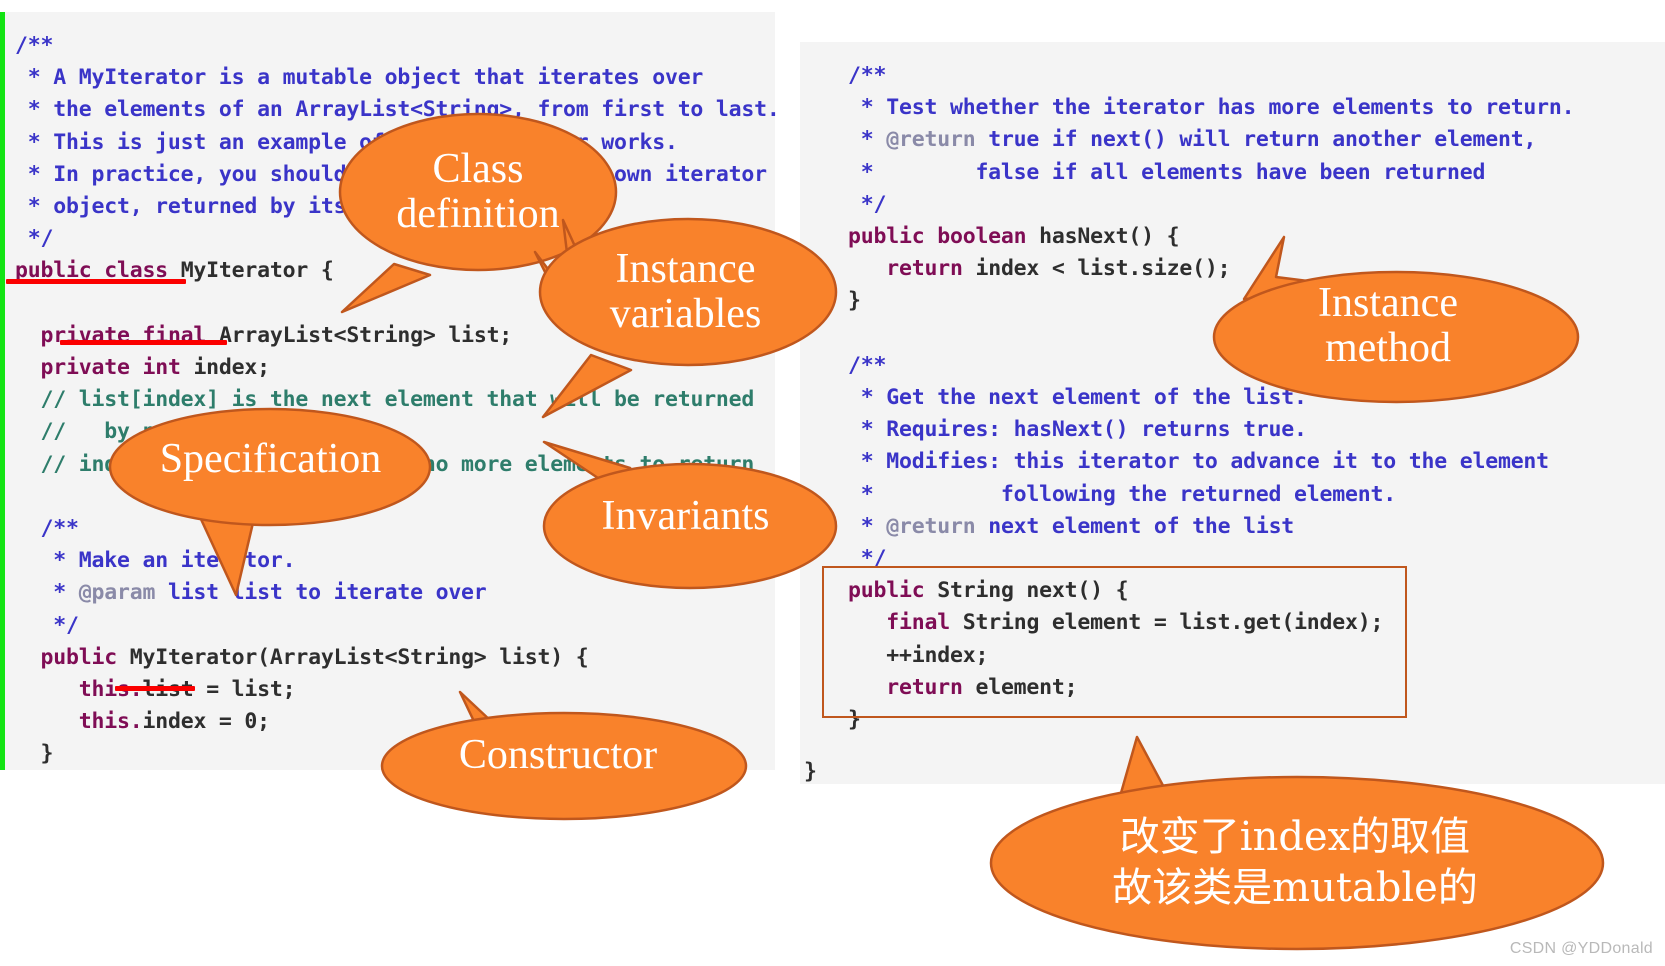 This screenshot has width=1665, height=966. What do you see at coordinates (143, 342) in the screenshot?
I see `underline-private-final` at bounding box center [143, 342].